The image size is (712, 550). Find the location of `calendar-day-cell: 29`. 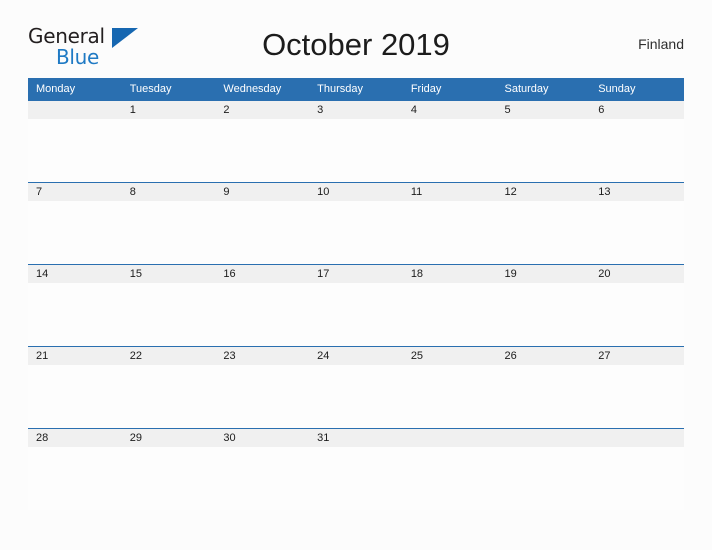

calendar-day-cell: 29 is located at coordinates (168, 469).